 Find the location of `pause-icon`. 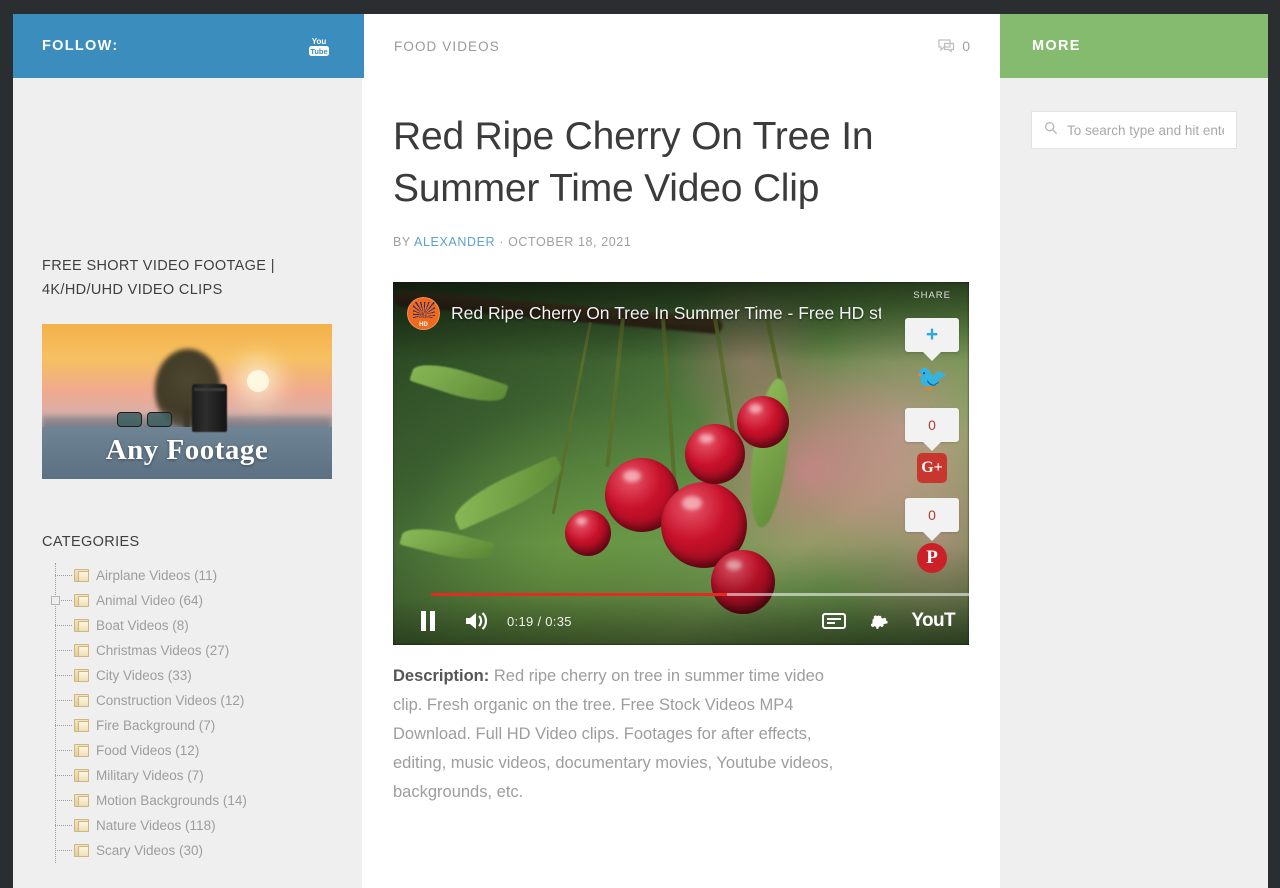

pause-icon is located at coordinates (430, 621).